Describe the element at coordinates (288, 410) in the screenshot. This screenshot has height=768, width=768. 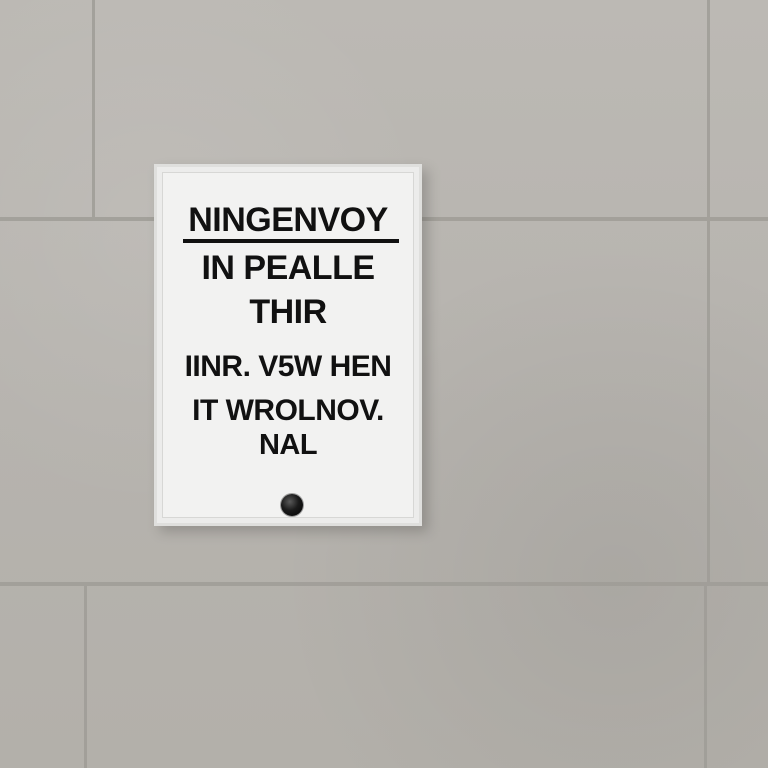
I see `sign-line-5: IT WROLNOV.` at that location.